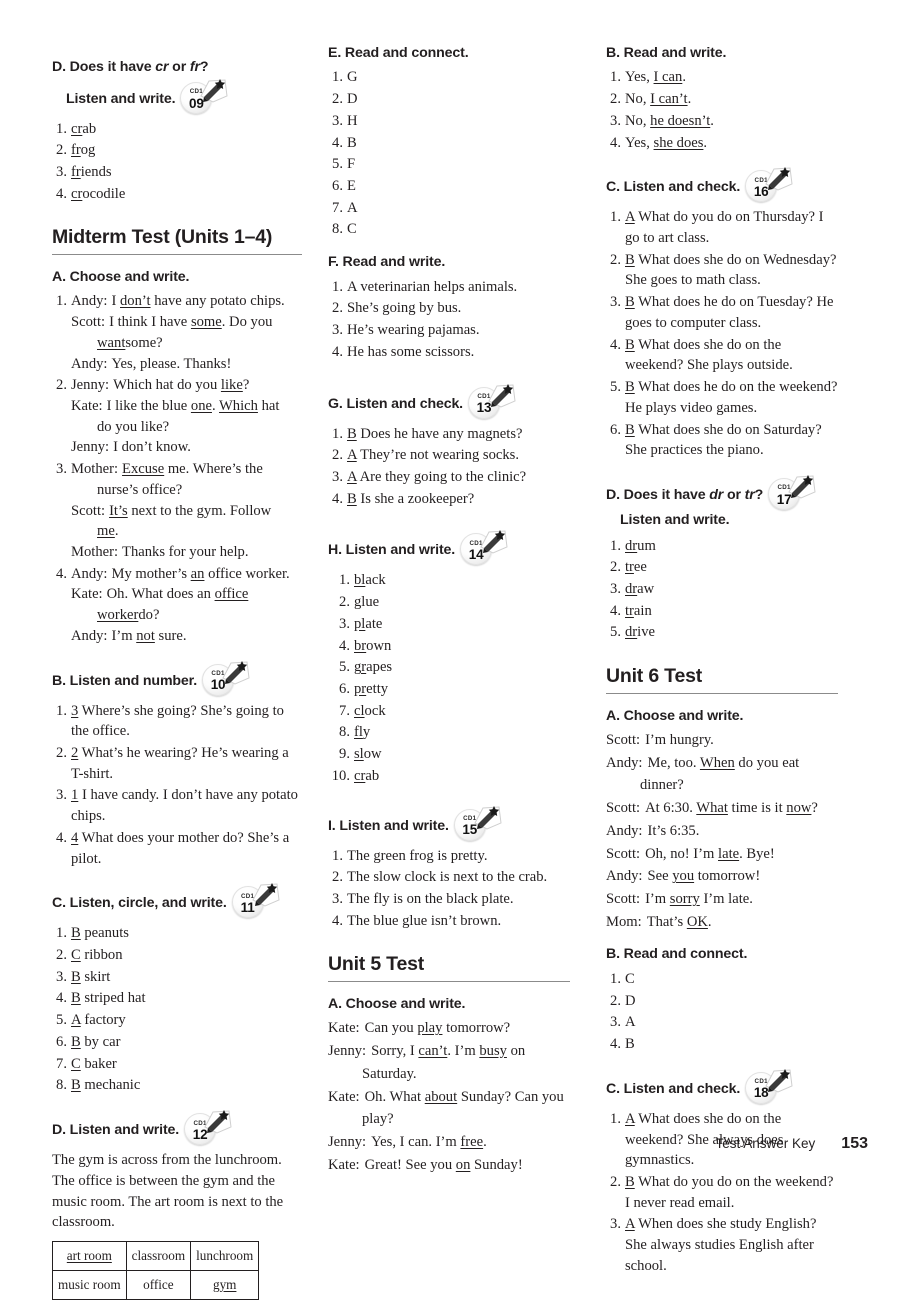 Image resolution: width=920 pixels, height=1300 pixels. I want to click on heading-text: D. Does it have, so click(104, 67).